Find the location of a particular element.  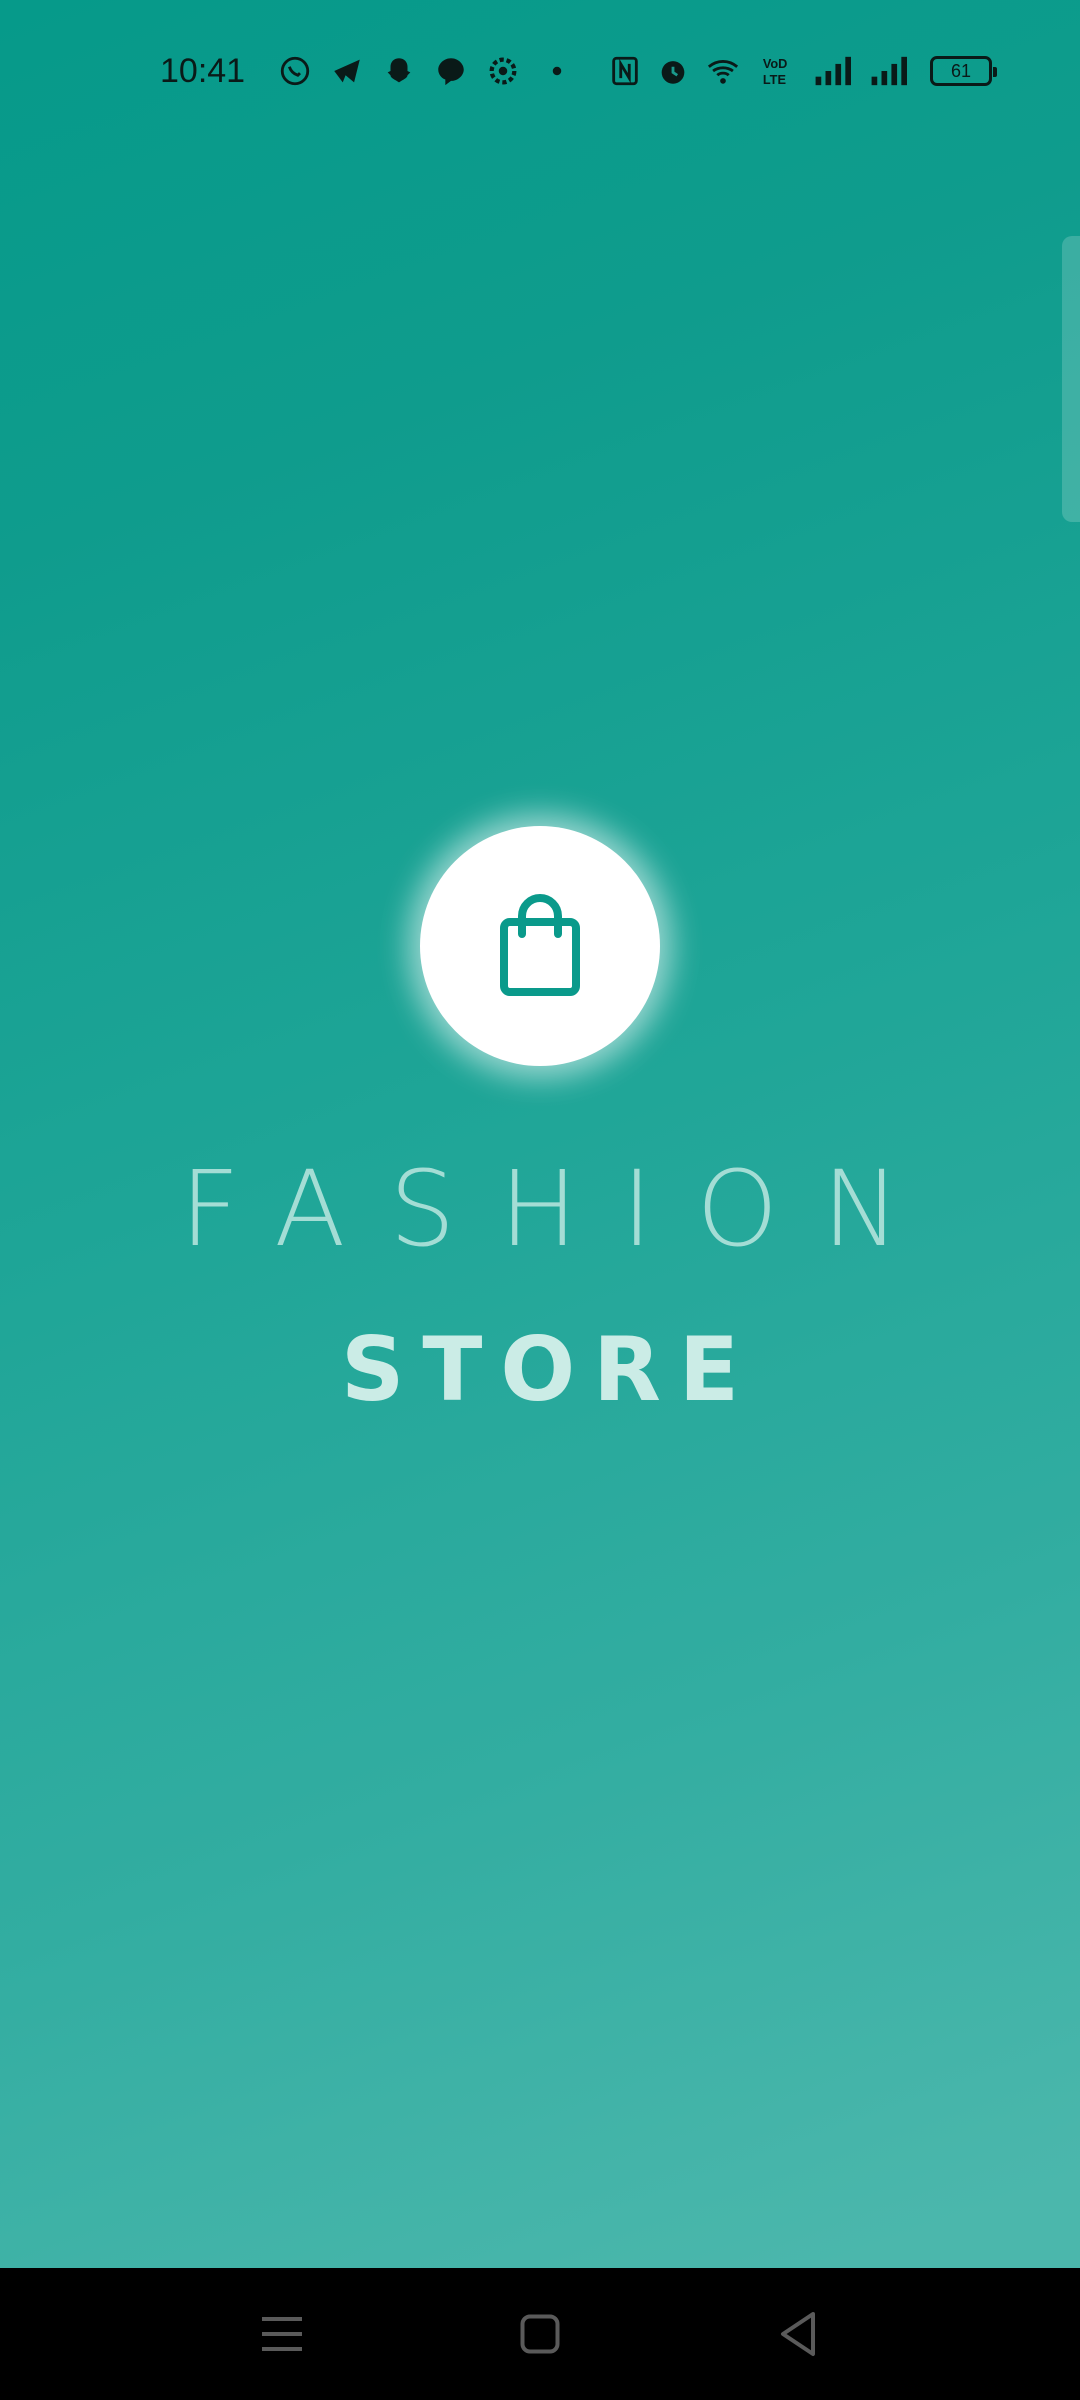

telegram-icon is located at coordinates (347, 71).